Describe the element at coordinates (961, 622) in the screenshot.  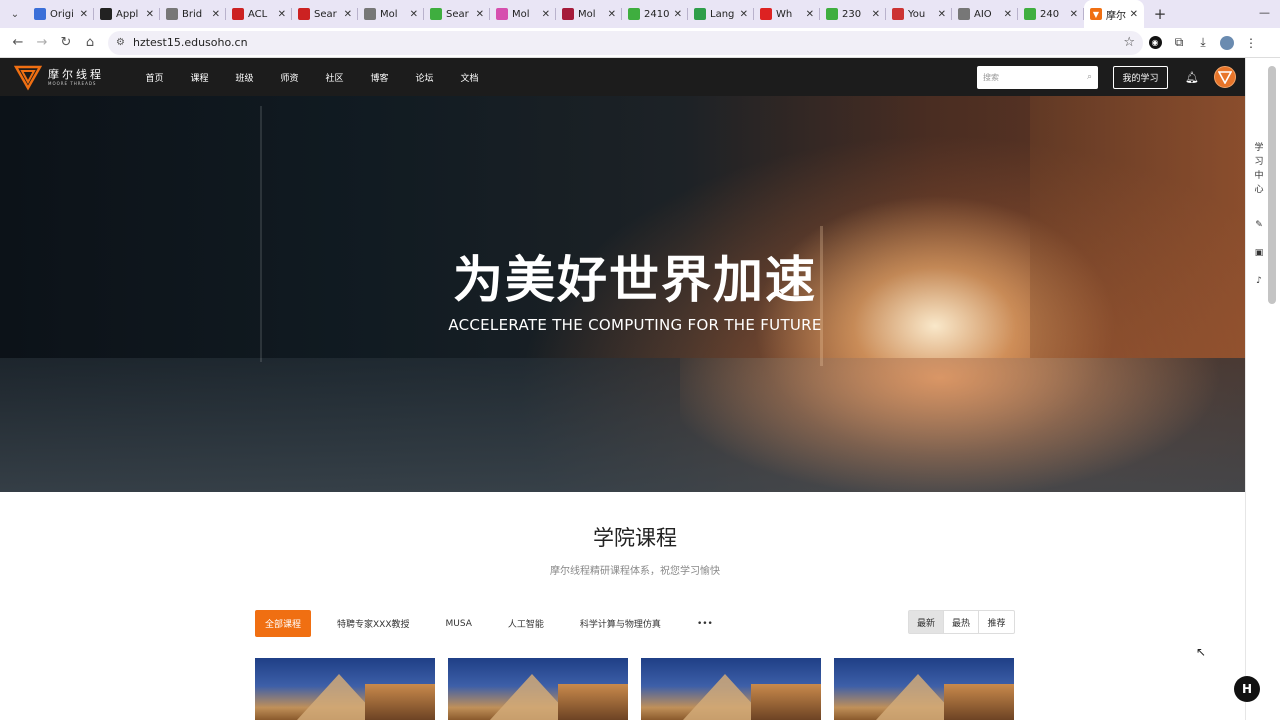
I see `sort-button: 最热` at that location.